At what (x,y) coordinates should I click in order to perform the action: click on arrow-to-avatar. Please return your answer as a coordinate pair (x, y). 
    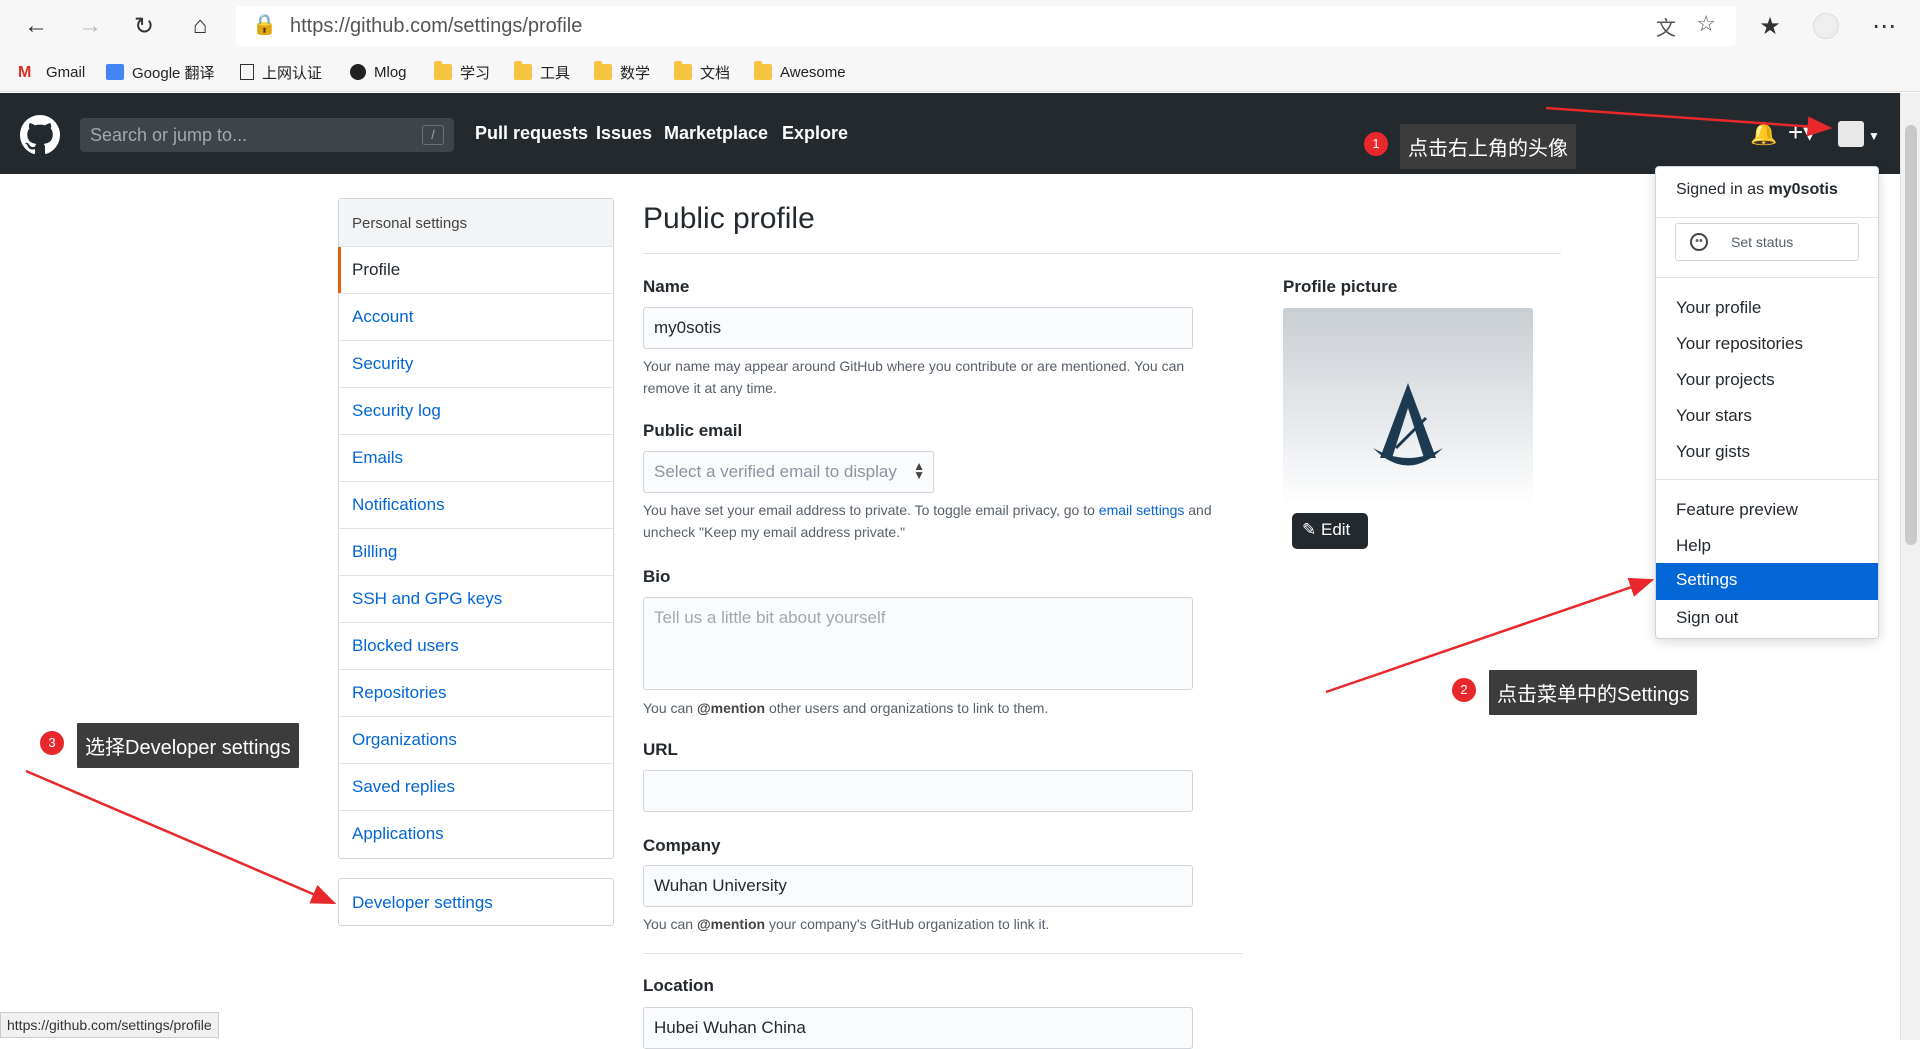
    Looking at the image, I should click on (1689, 121).